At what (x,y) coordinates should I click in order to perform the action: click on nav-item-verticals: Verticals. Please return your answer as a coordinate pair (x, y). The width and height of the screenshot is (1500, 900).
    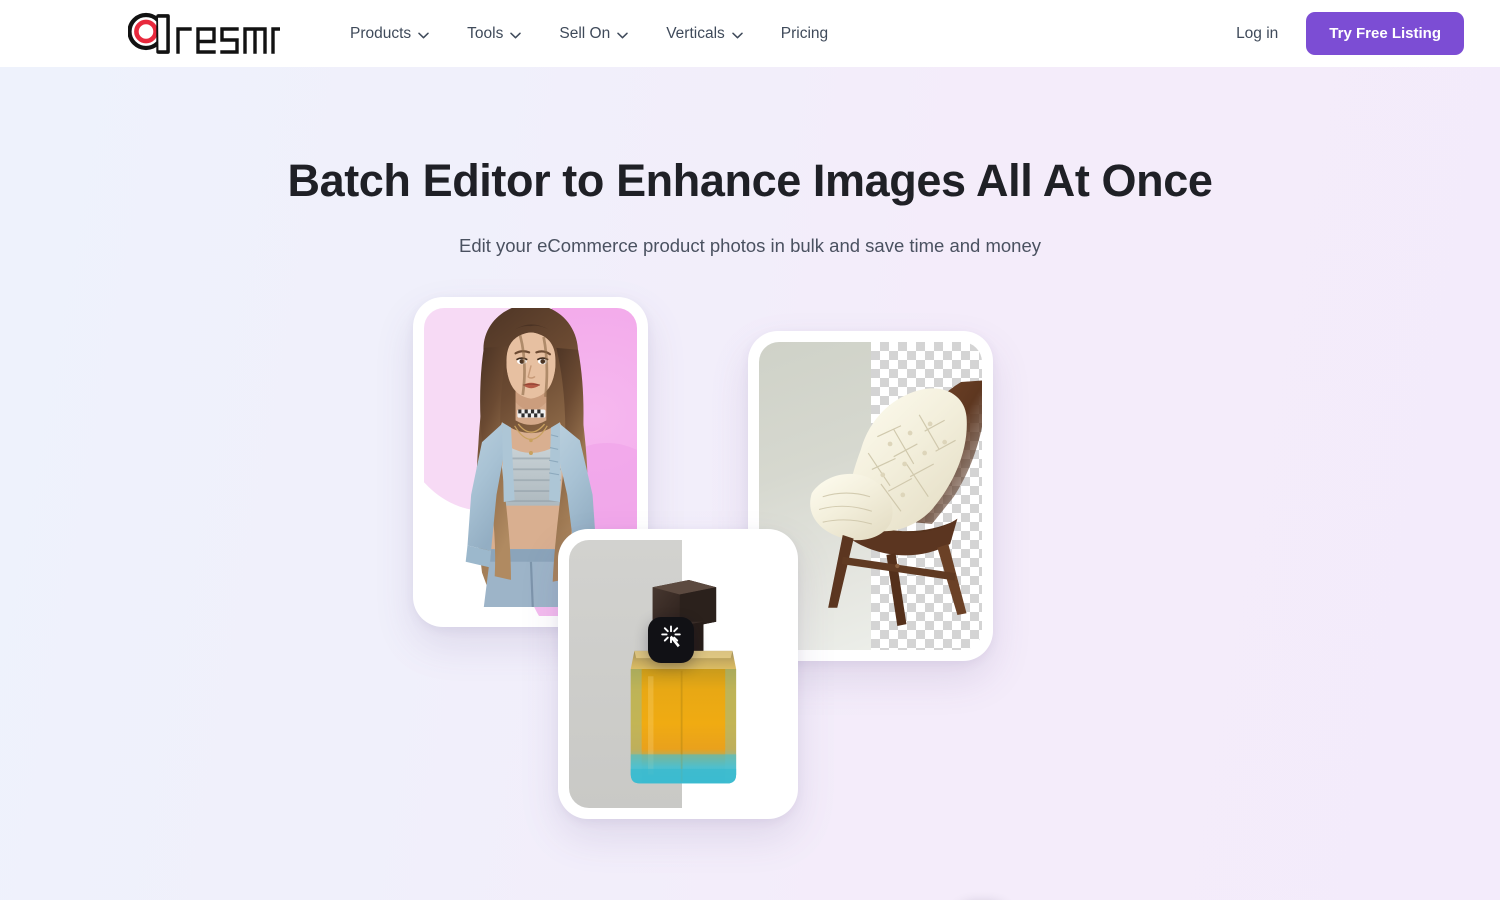
    Looking at the image, I should click on (704, 34).